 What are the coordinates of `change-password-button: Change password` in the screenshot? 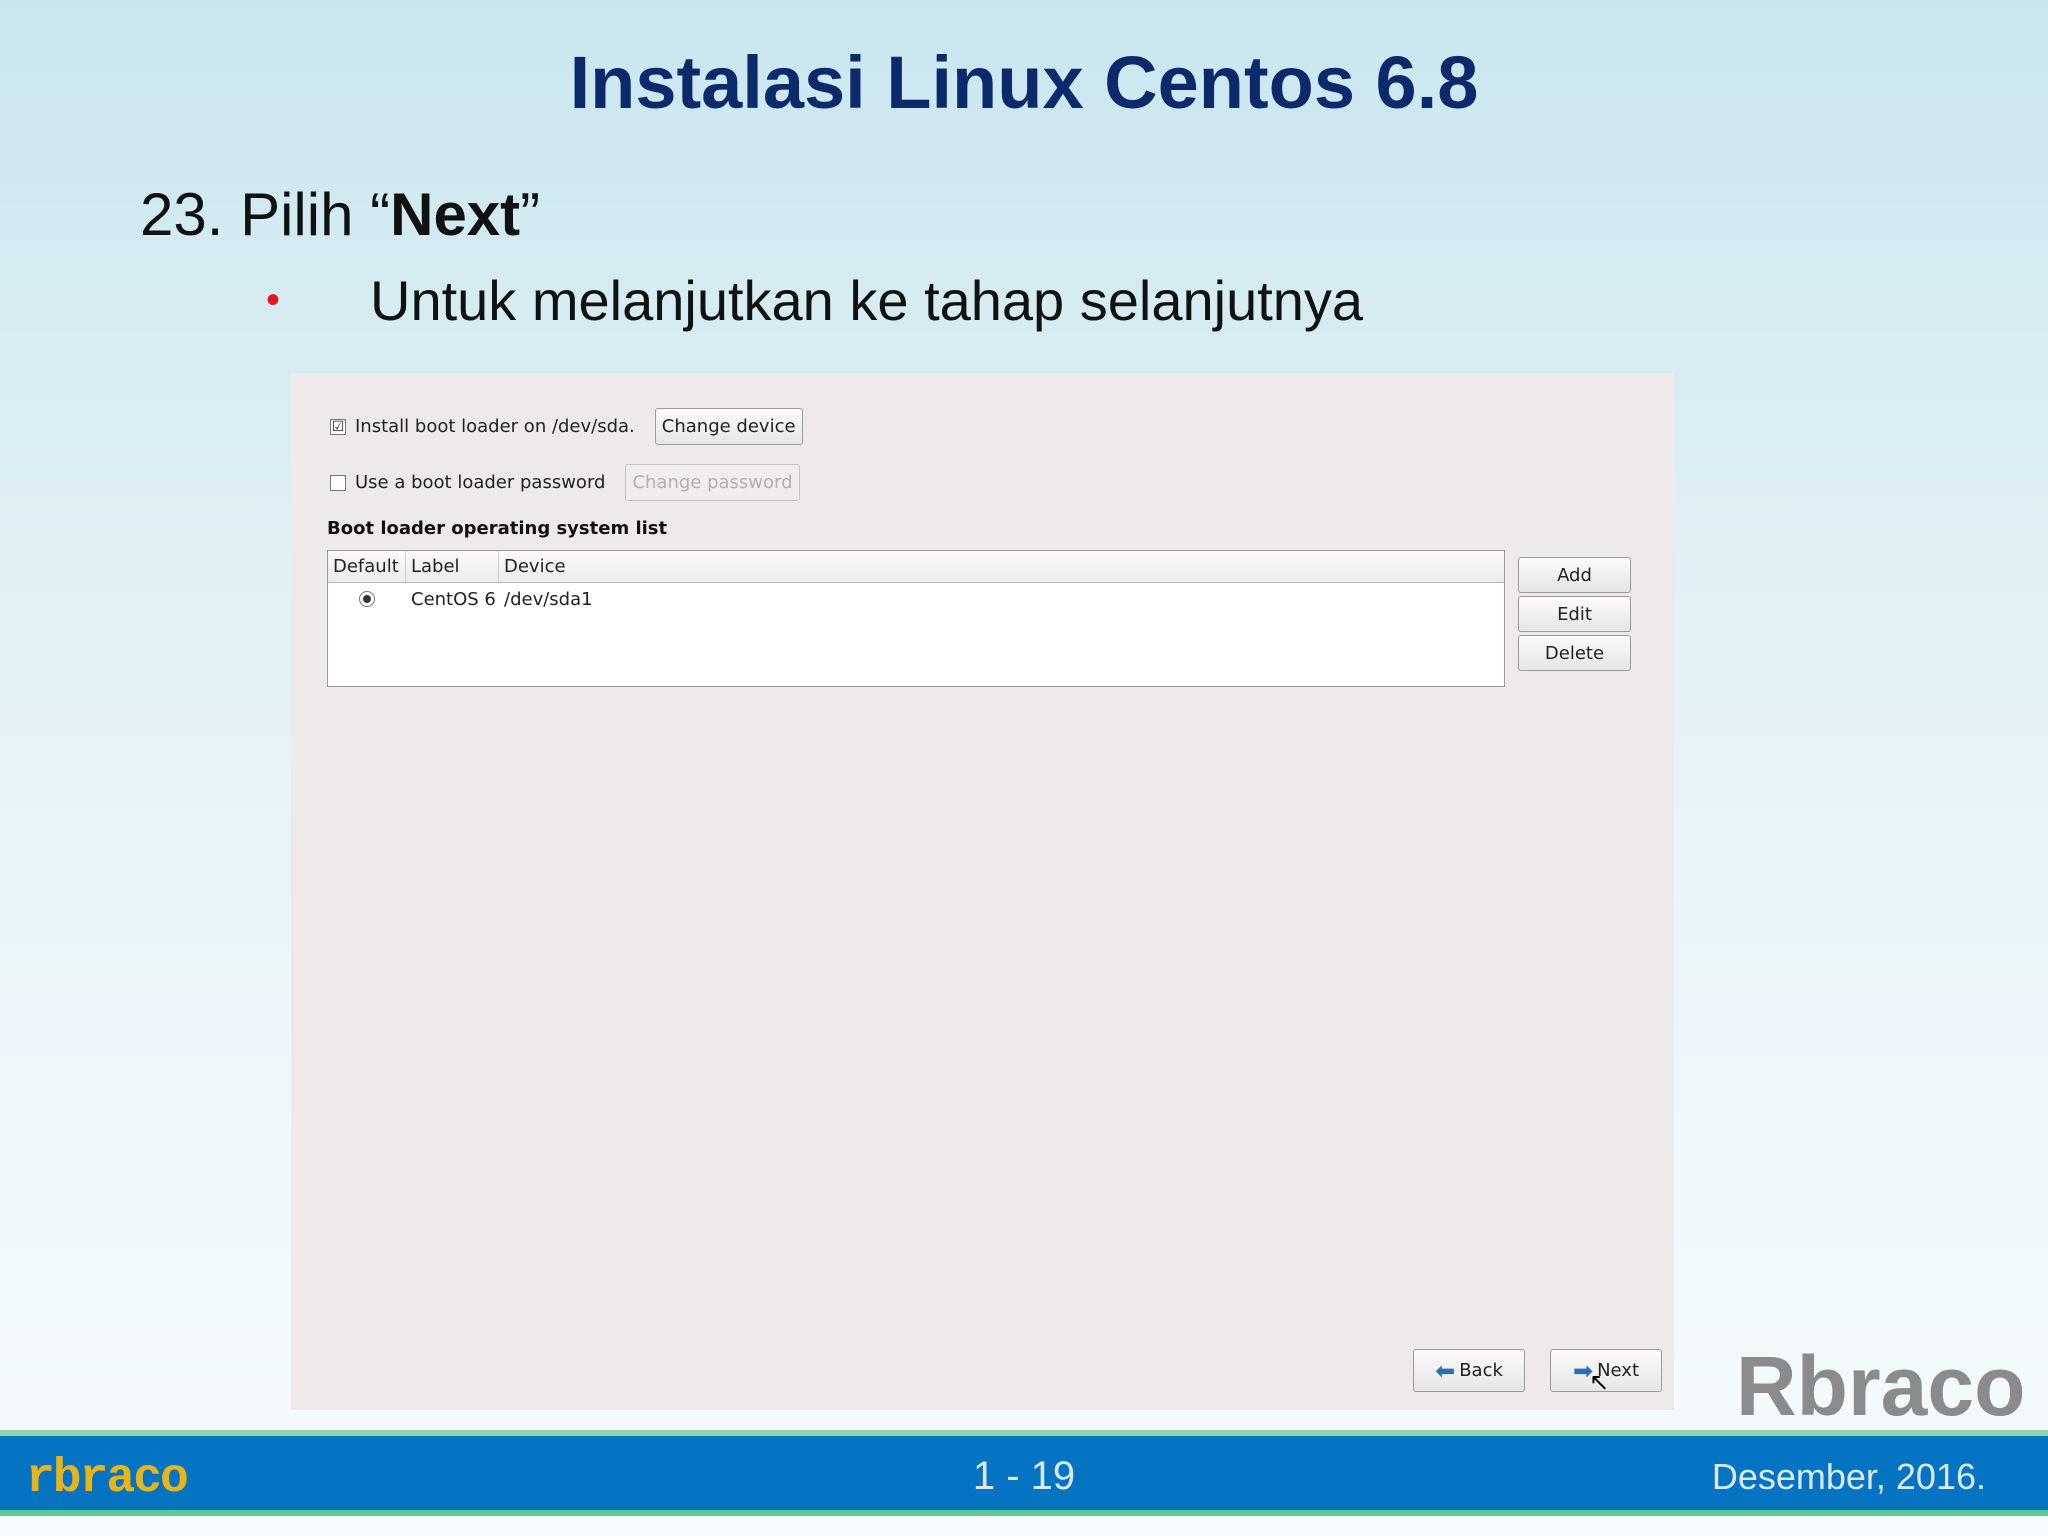 It's located at (712, 482).